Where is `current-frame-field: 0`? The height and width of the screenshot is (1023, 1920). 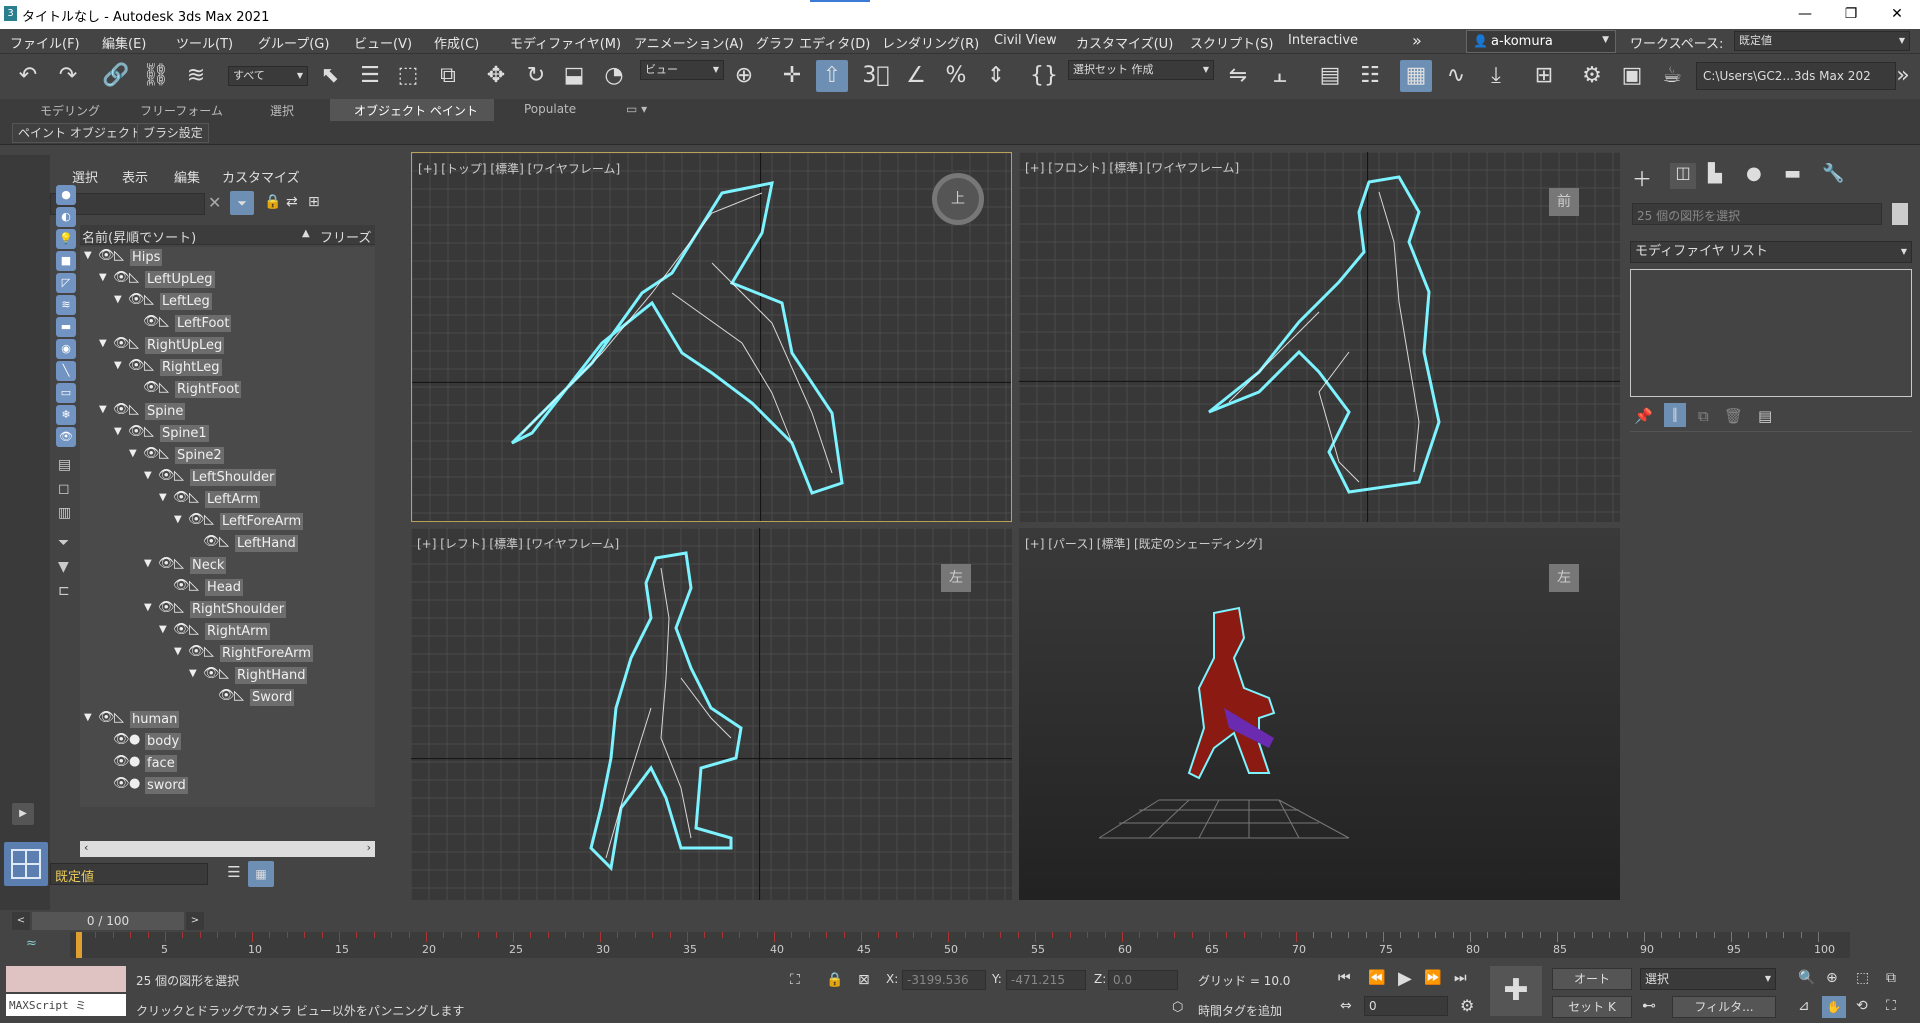
current-frame-field: 0 is located at coordinates (1406, 1006).